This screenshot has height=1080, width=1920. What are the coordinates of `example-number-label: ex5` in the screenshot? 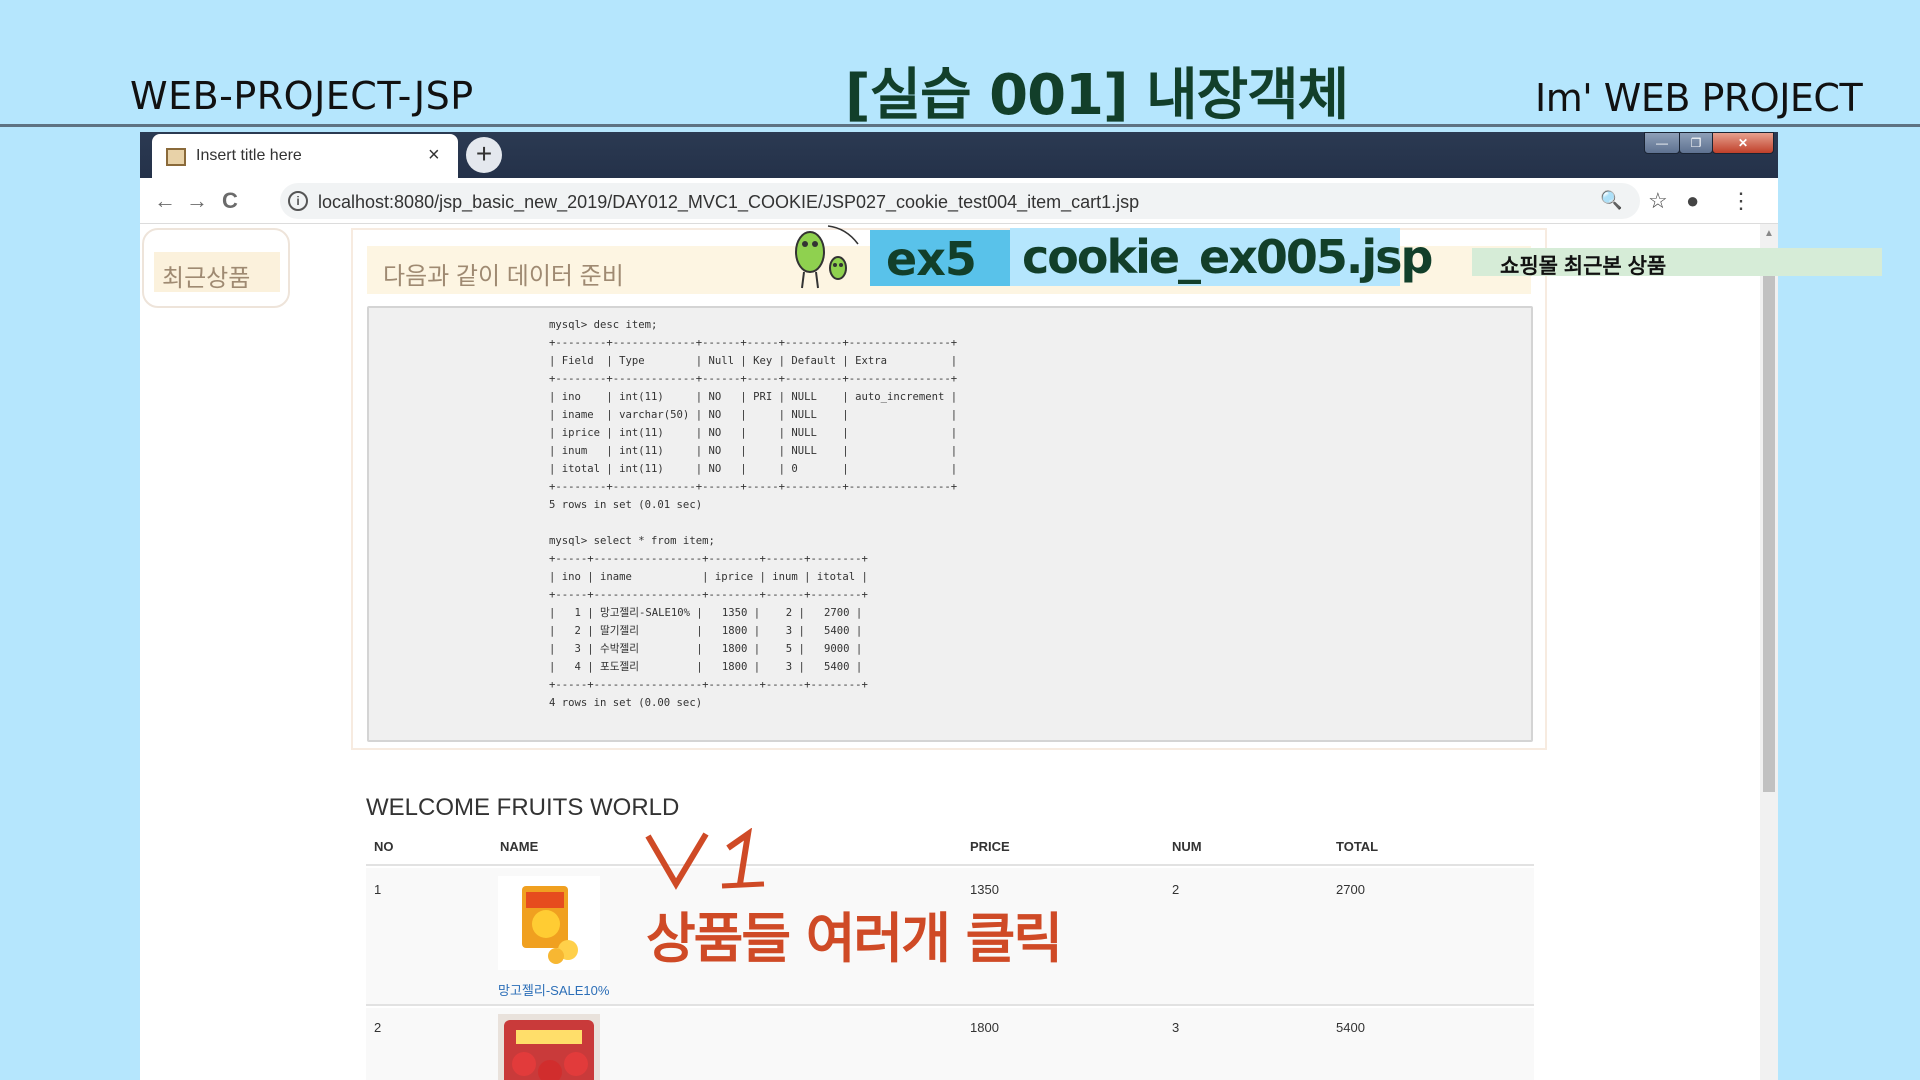 It's located at (931, 259).